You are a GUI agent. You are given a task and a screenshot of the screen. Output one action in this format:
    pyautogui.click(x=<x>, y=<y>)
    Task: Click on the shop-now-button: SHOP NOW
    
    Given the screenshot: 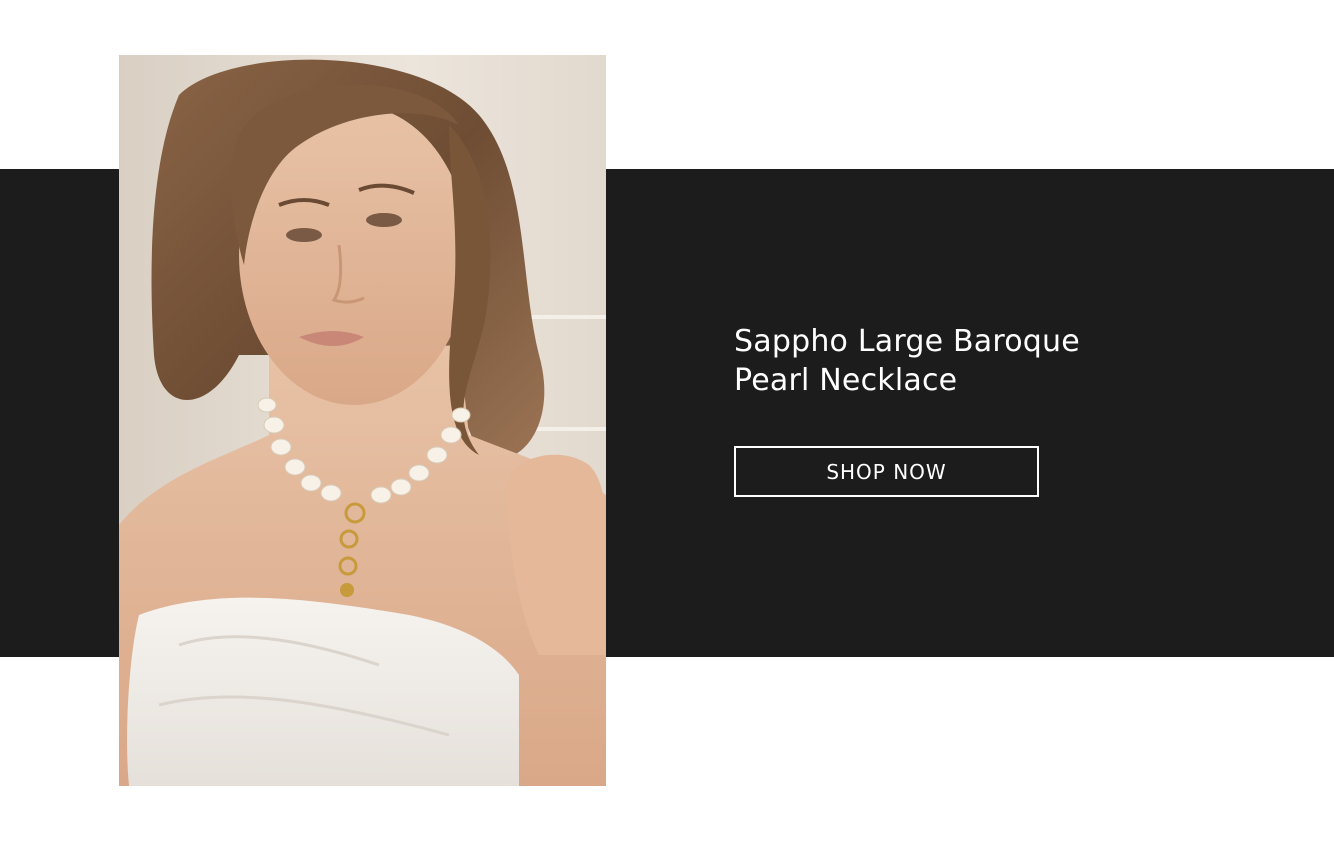 What is the action you would take?
    pyautogui.click(x=886, y=471)
    